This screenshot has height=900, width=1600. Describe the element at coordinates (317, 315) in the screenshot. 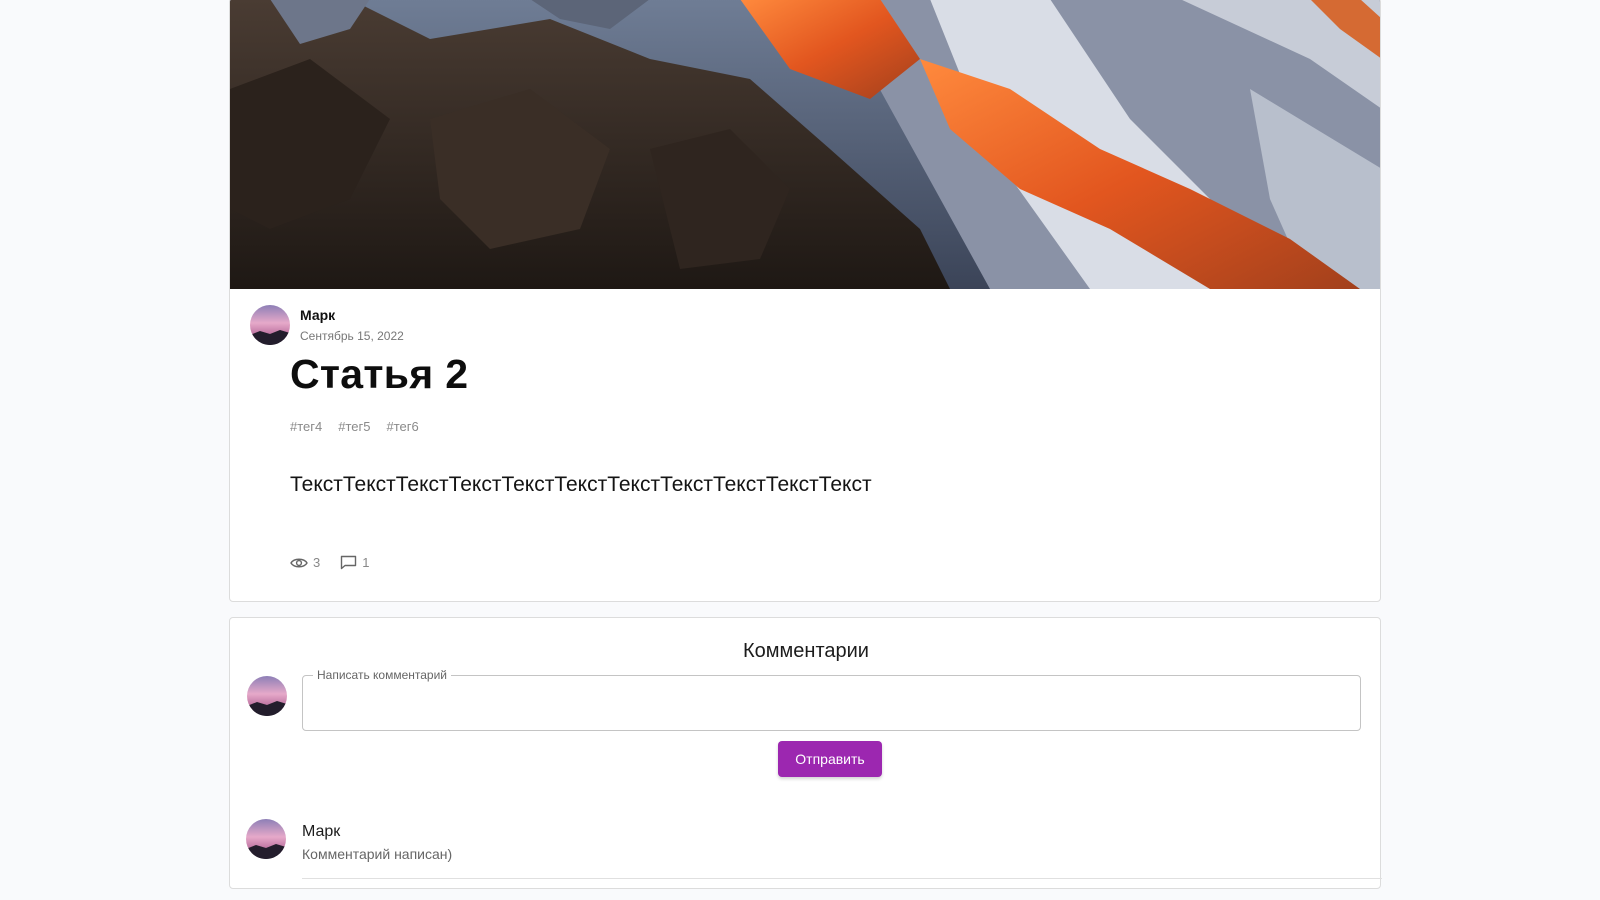

I see `author-name: Марк` at that location.